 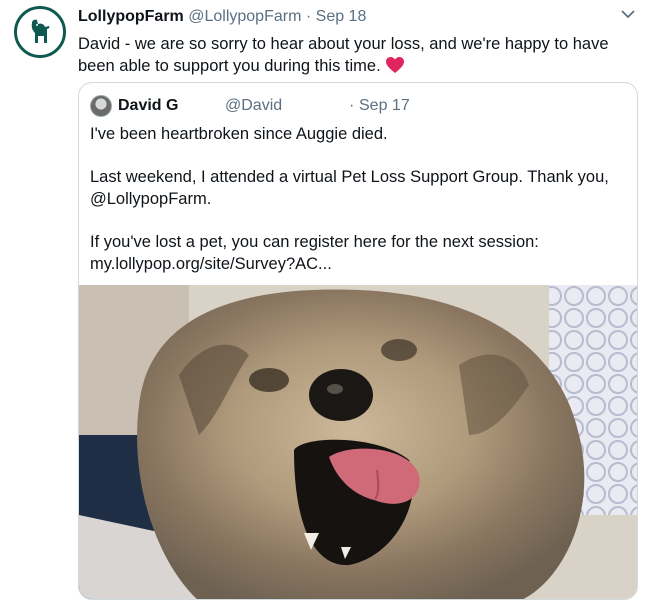 What do you see at coordinates (239, 134) in the screenshot?
I see `quoted-paragraph: I've been heartbroken since Auggie died.` at bounding box center [239, 134].